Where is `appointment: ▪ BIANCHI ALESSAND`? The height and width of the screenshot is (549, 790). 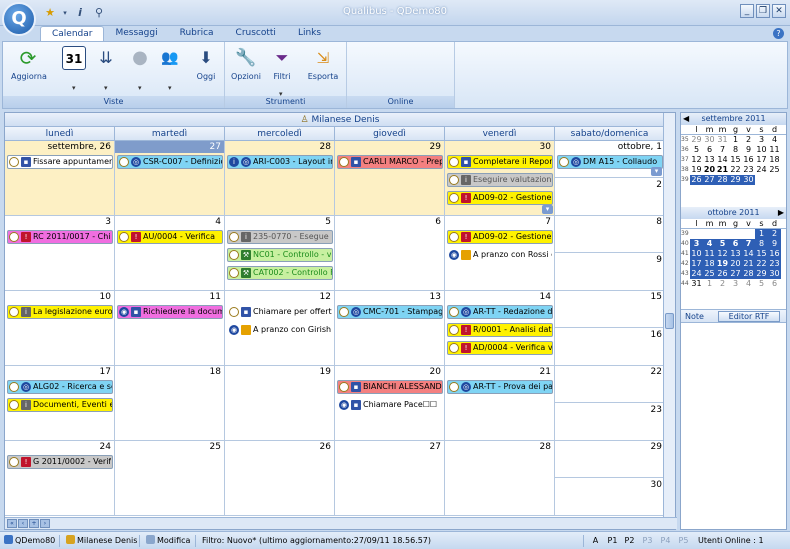 appointment: ▪ BIANCHI ALESSAND is located at coordinates (390, 387).